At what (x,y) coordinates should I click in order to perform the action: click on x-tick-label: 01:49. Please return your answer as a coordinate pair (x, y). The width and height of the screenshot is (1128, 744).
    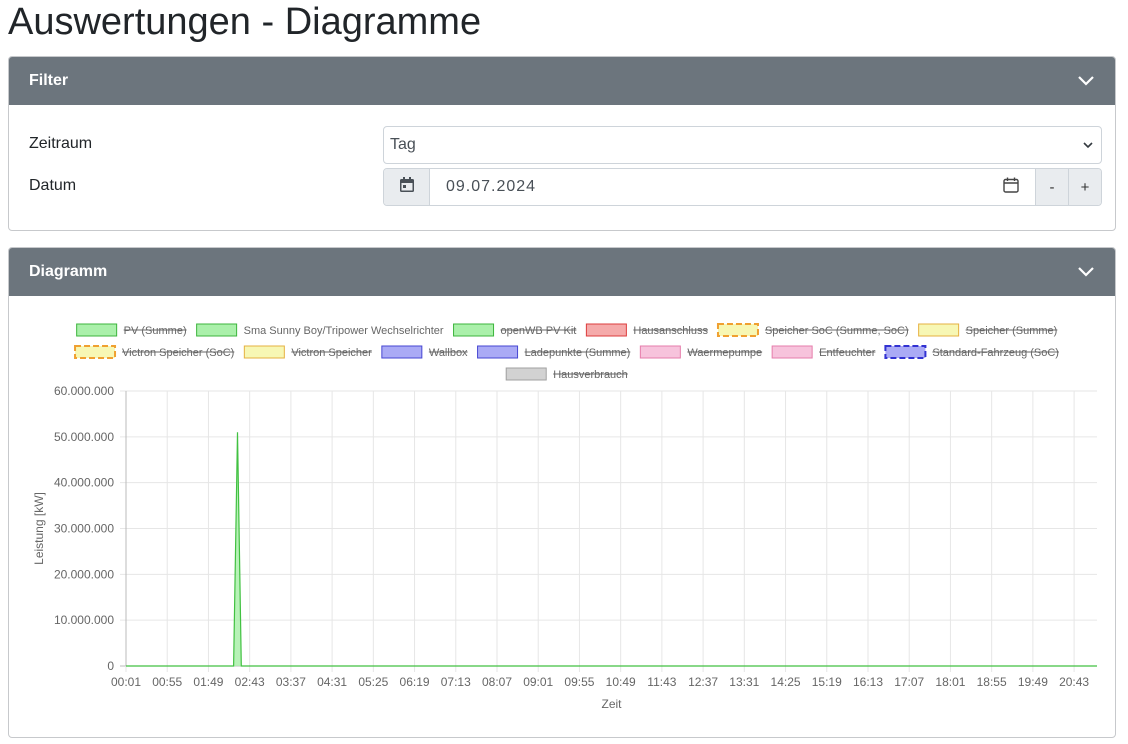
    Looking at the image, I should click on (208, 682).